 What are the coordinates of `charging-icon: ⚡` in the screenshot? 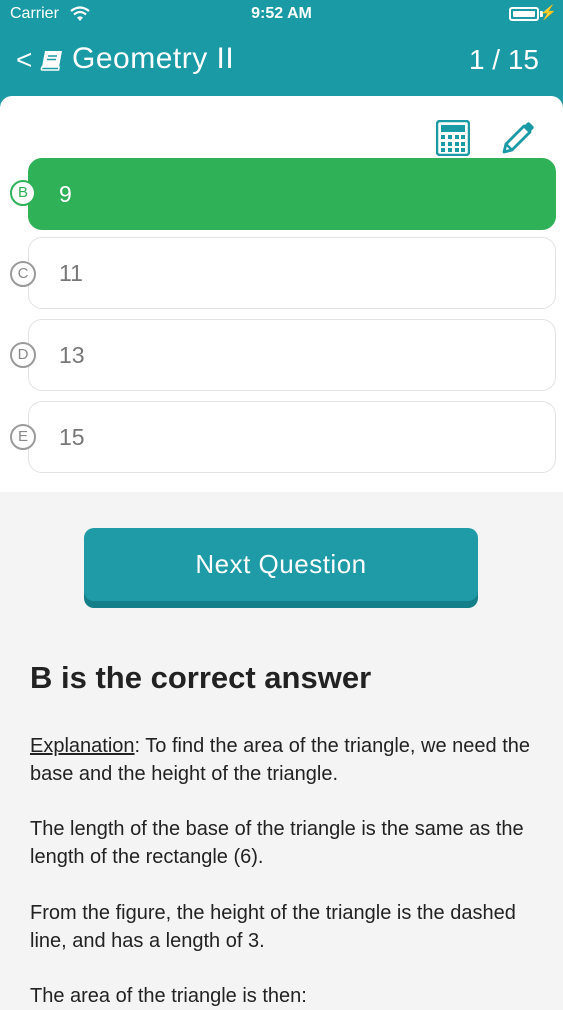 It's located at (548, 12).